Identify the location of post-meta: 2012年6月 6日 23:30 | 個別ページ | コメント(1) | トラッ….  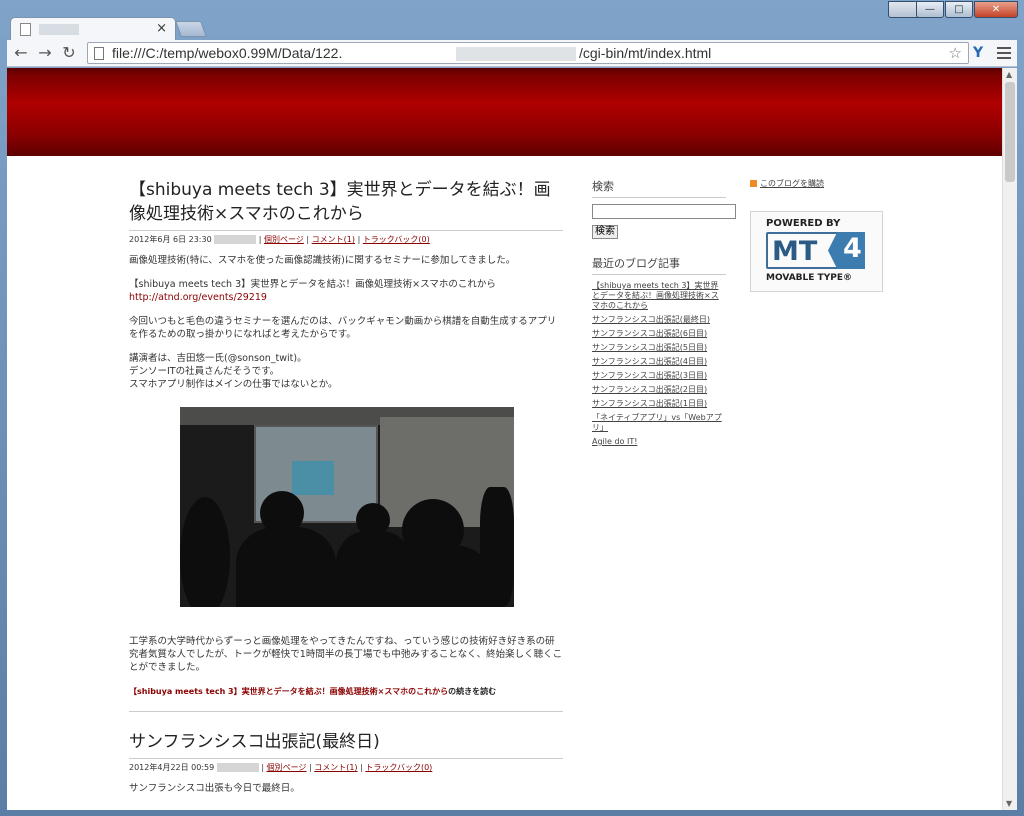
(346, 237).